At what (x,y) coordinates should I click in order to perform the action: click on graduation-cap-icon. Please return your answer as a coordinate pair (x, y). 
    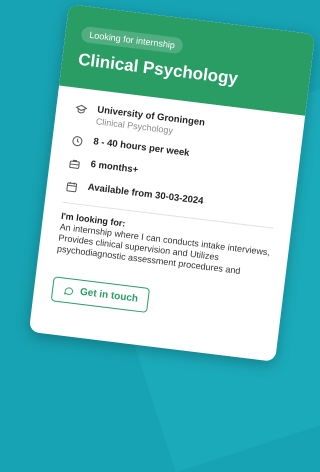
    Looking at the image, I should click on (81, 110).